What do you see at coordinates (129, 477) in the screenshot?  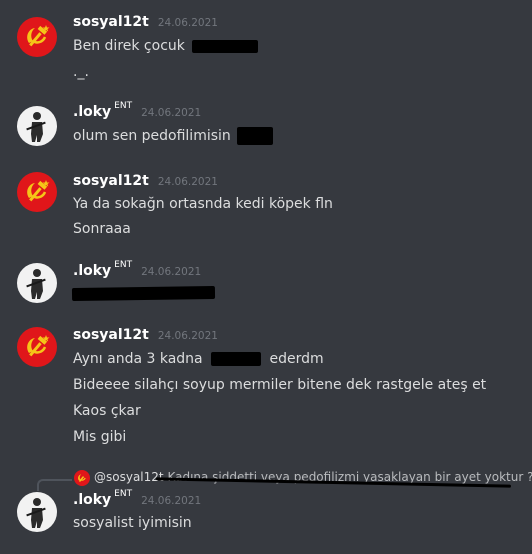 I see `reply-username: @sosyal12t` at bounding box center [129, 477].